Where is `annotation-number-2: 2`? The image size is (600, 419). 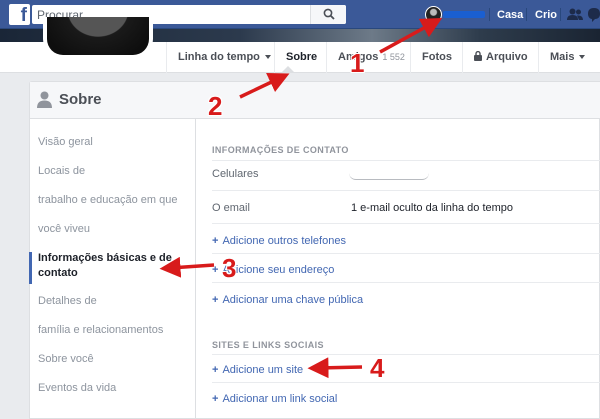
annotation-number-2: 2 is located at coordinates (215, 106).